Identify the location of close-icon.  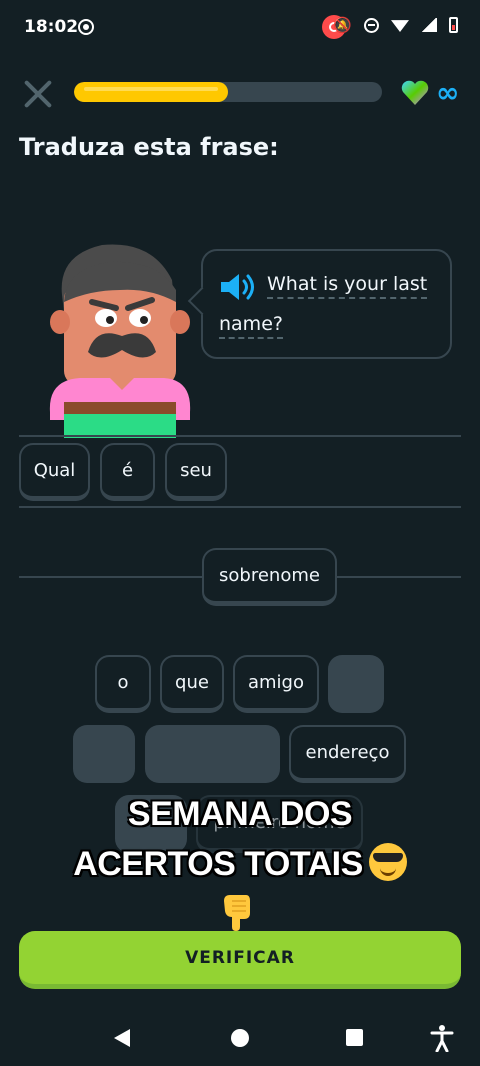
(38, 94).